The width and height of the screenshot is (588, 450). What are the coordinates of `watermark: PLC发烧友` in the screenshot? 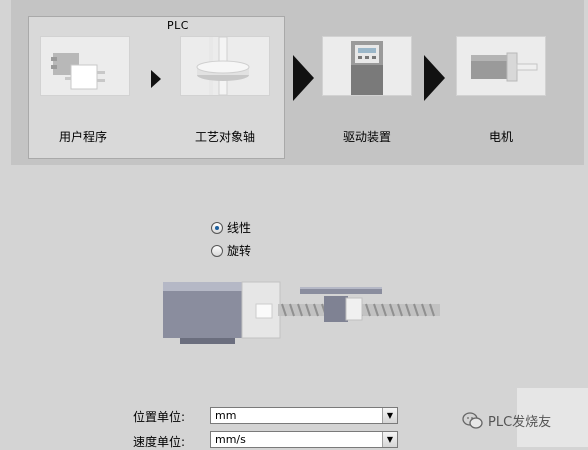 It's located at (506, 420).